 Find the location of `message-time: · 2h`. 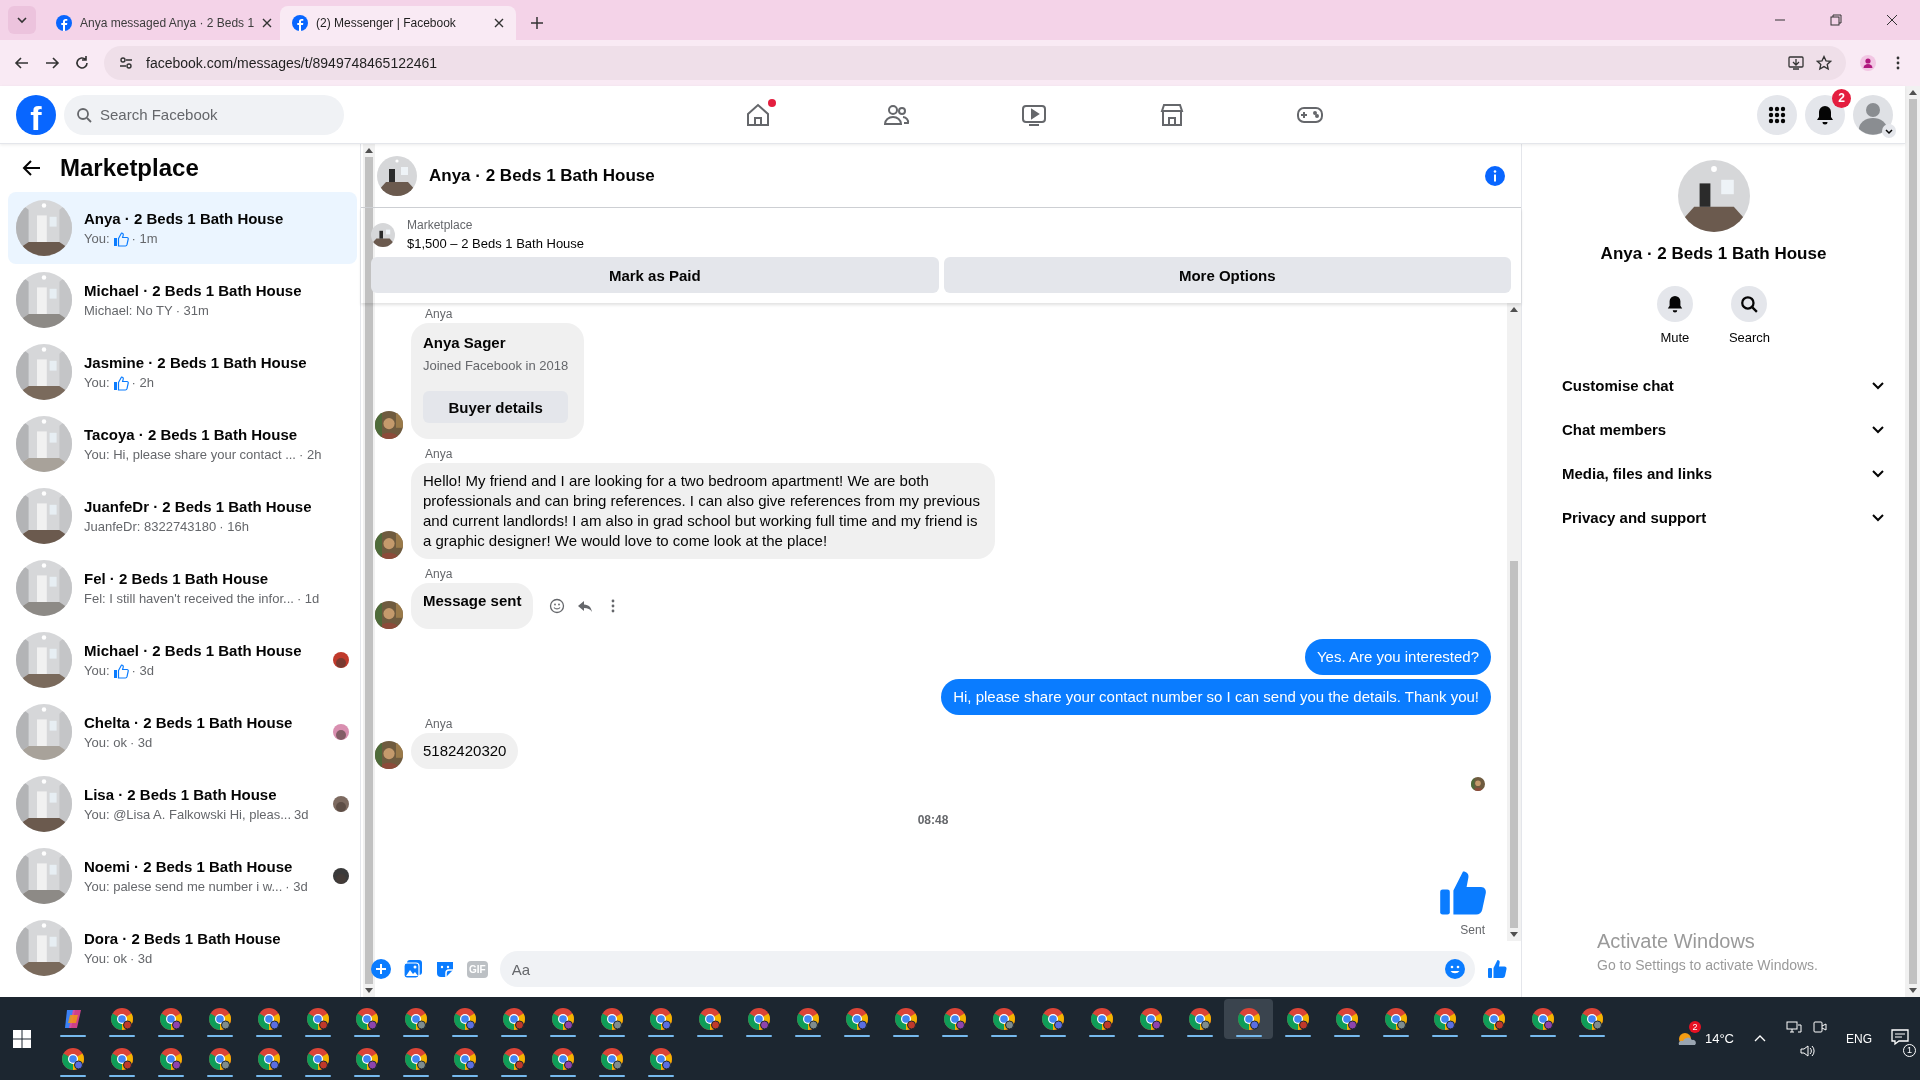

message-time: · 2h is located at coordinates (142, 382).